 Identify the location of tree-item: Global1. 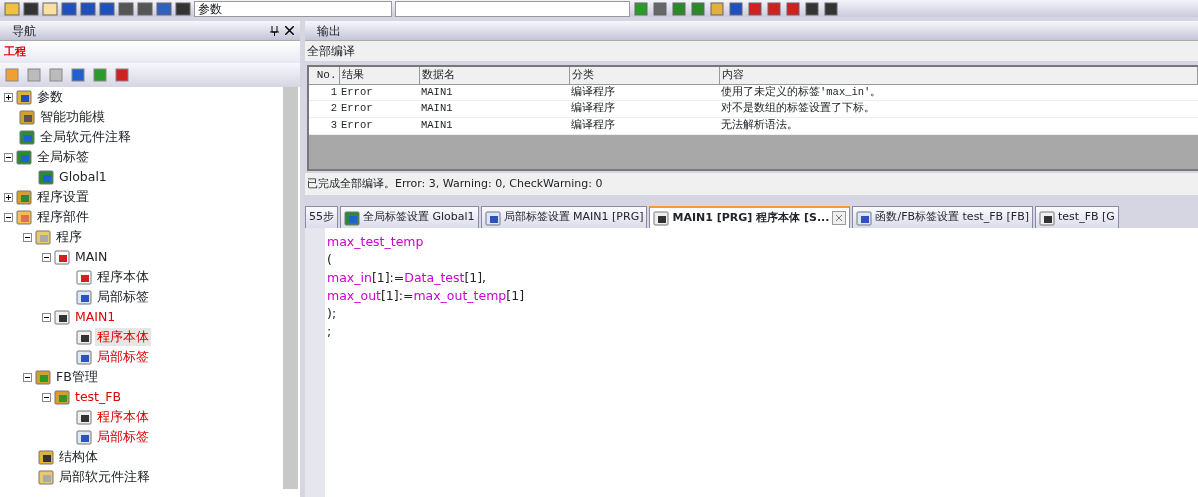
(83, 177).